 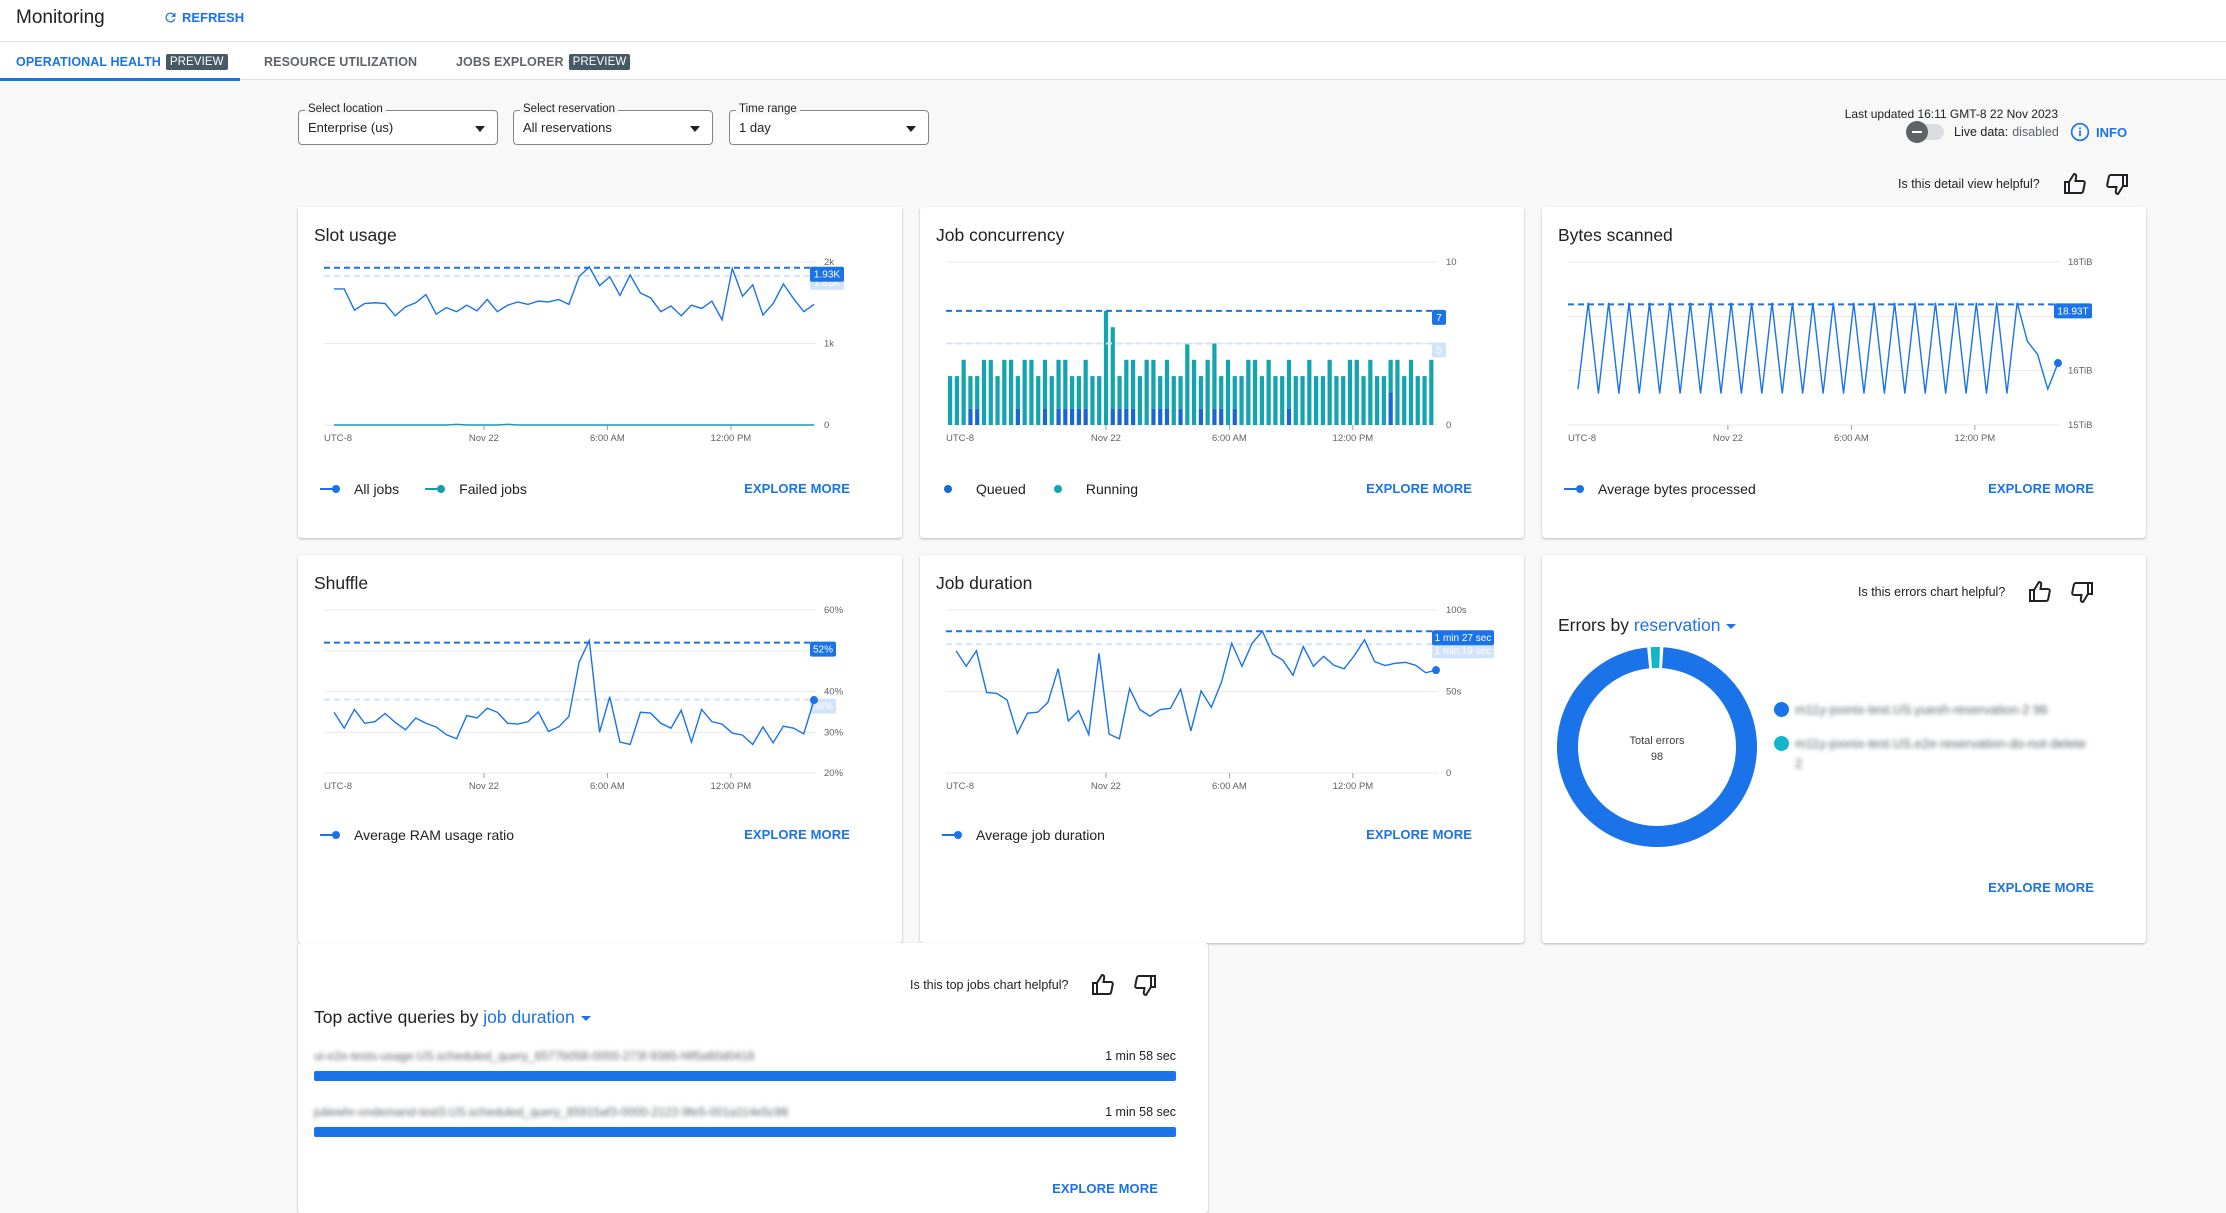 I want to click on tab-label: RESOURCE UTILIZATION, so click(x=340, y=62).